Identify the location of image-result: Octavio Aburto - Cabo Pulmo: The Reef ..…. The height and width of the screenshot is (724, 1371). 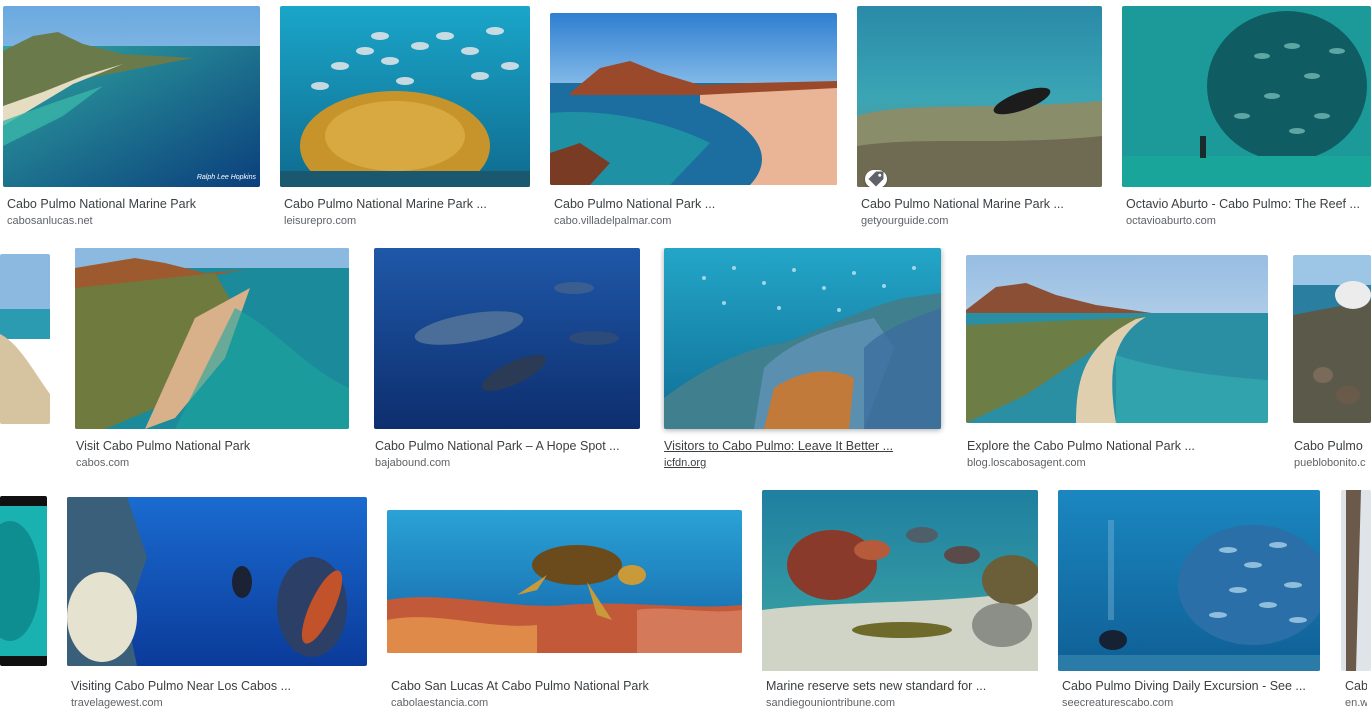
(1246, 121).